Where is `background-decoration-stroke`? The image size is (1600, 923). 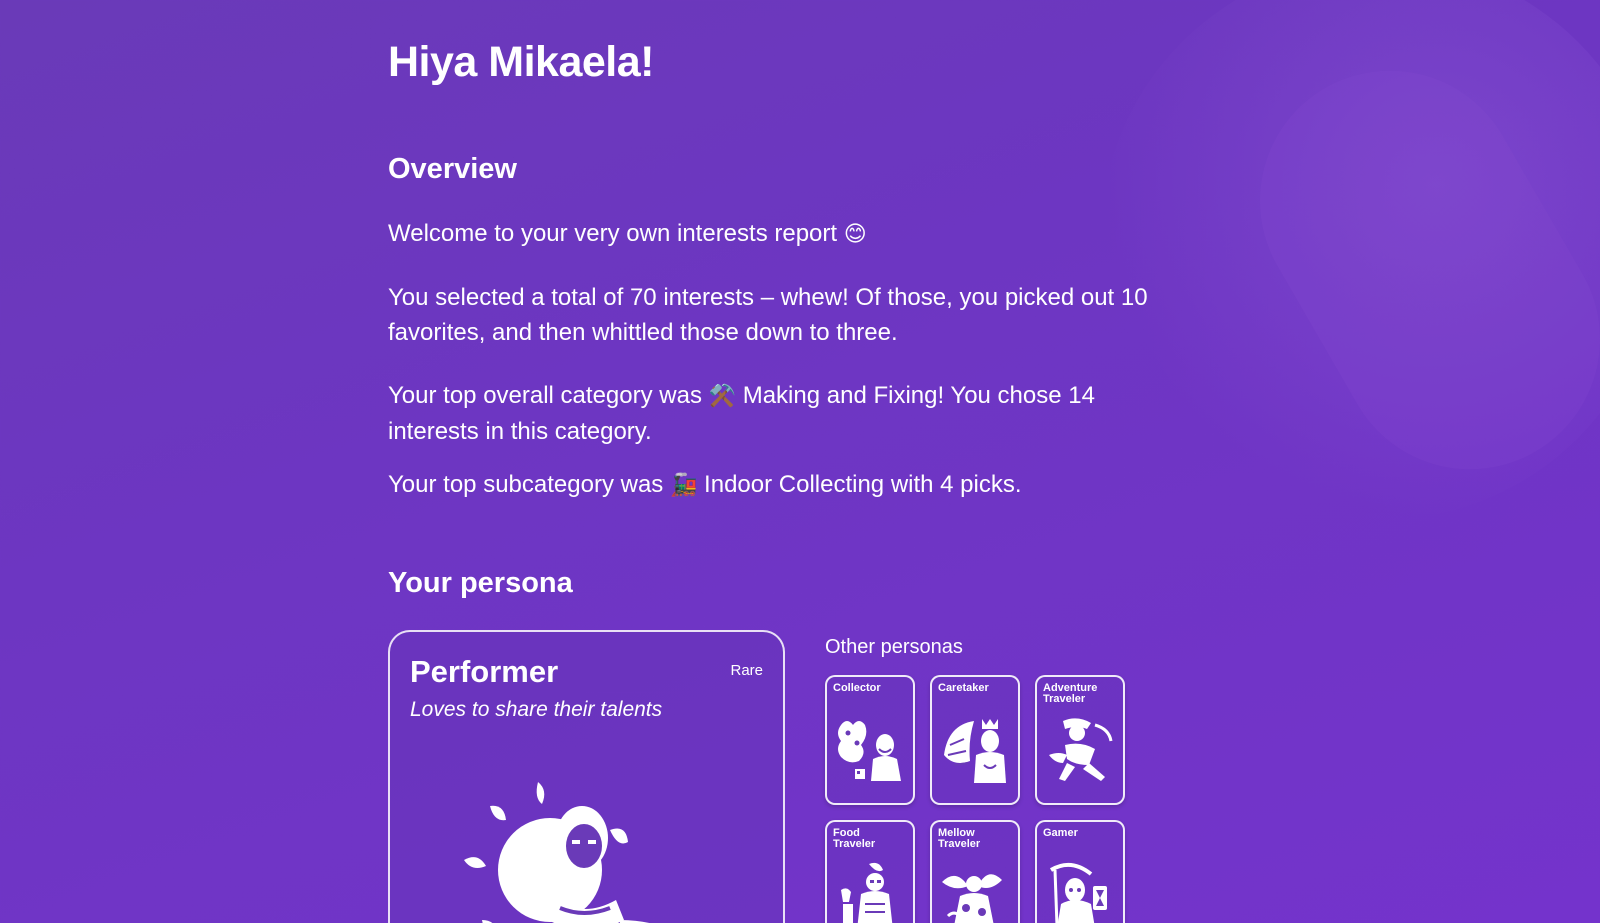 background-decoration-stroke is located at coordinates (1406, 270).